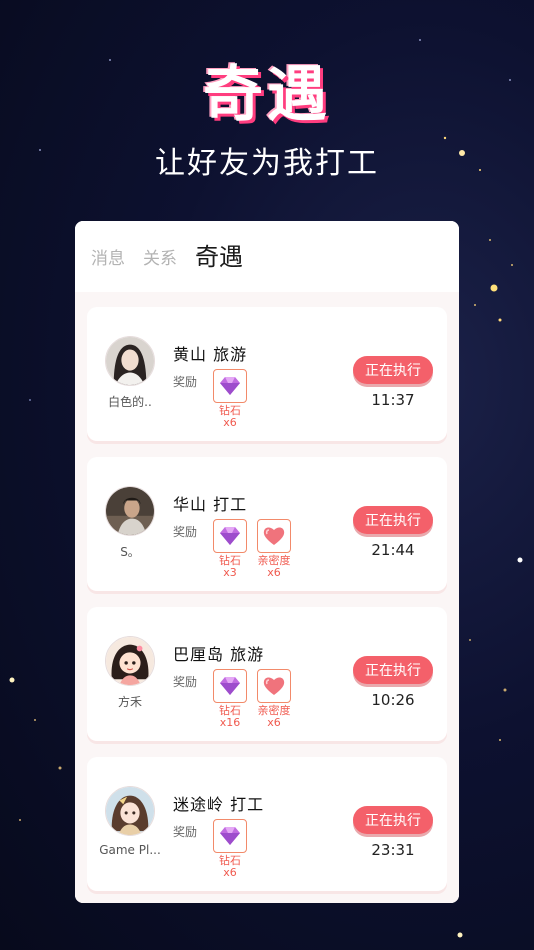  What do you see at coordinates (219, 654) in the screenshot?
I see `task-title: 巴厘岛 旅游` at bounding box center [219, 654].